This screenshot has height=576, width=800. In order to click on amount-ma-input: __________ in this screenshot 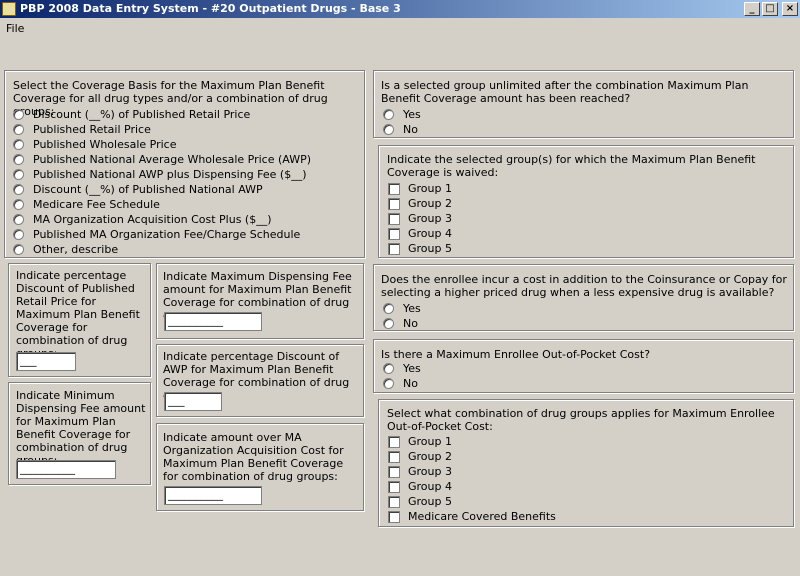, I will do `click(213, 495)`.